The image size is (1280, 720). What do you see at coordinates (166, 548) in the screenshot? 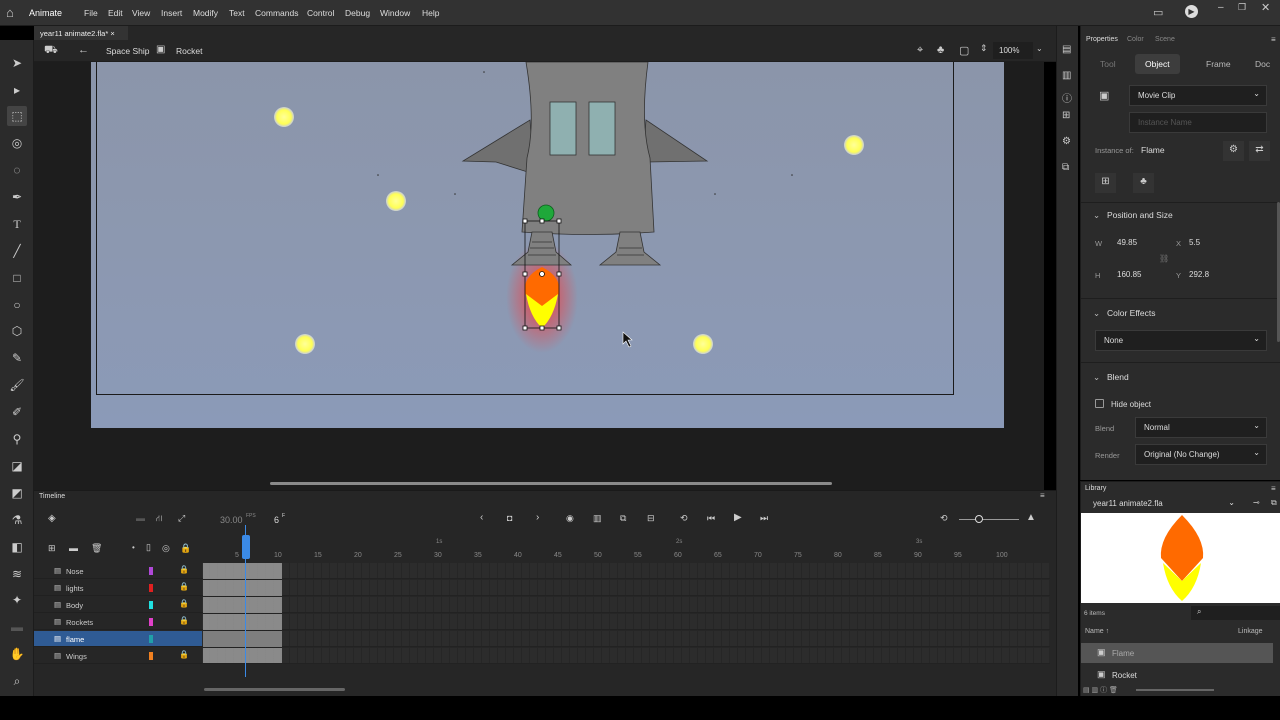
I see `visibility-icon: ◎` at bounding box center [166, 548].